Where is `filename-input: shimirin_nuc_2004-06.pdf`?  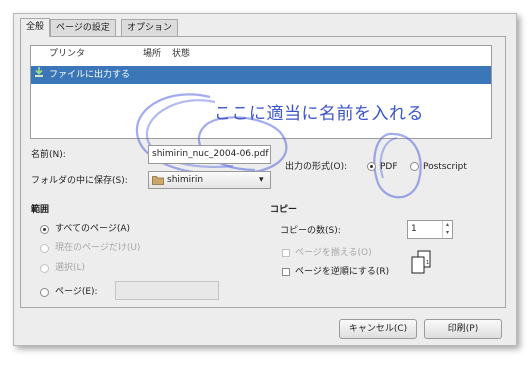 filename-input: shimirin_nuc_2004-06.pdf is located at coordinates (209, 154).